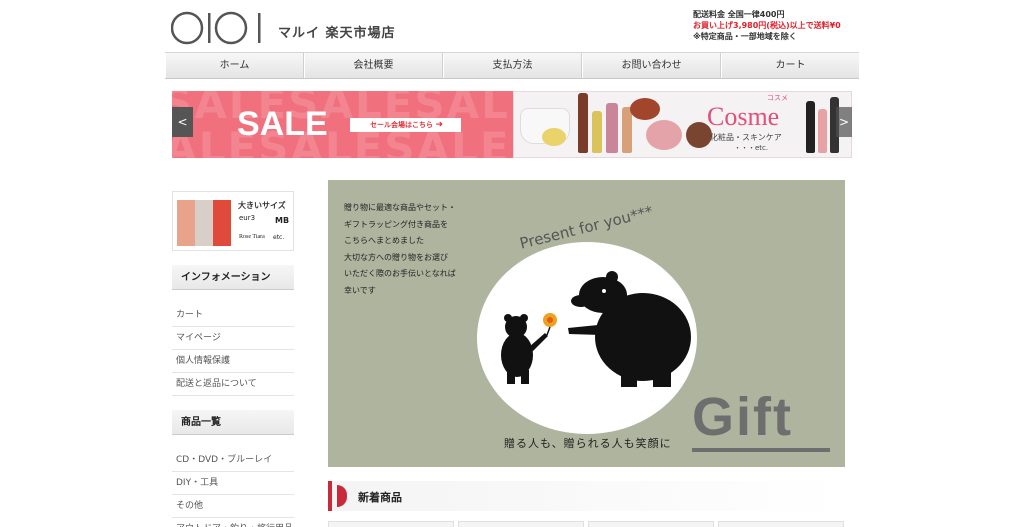 This screenshot has width=1024, height=527. I want to click on nav-payment: 支払方法, so click(512, 65).